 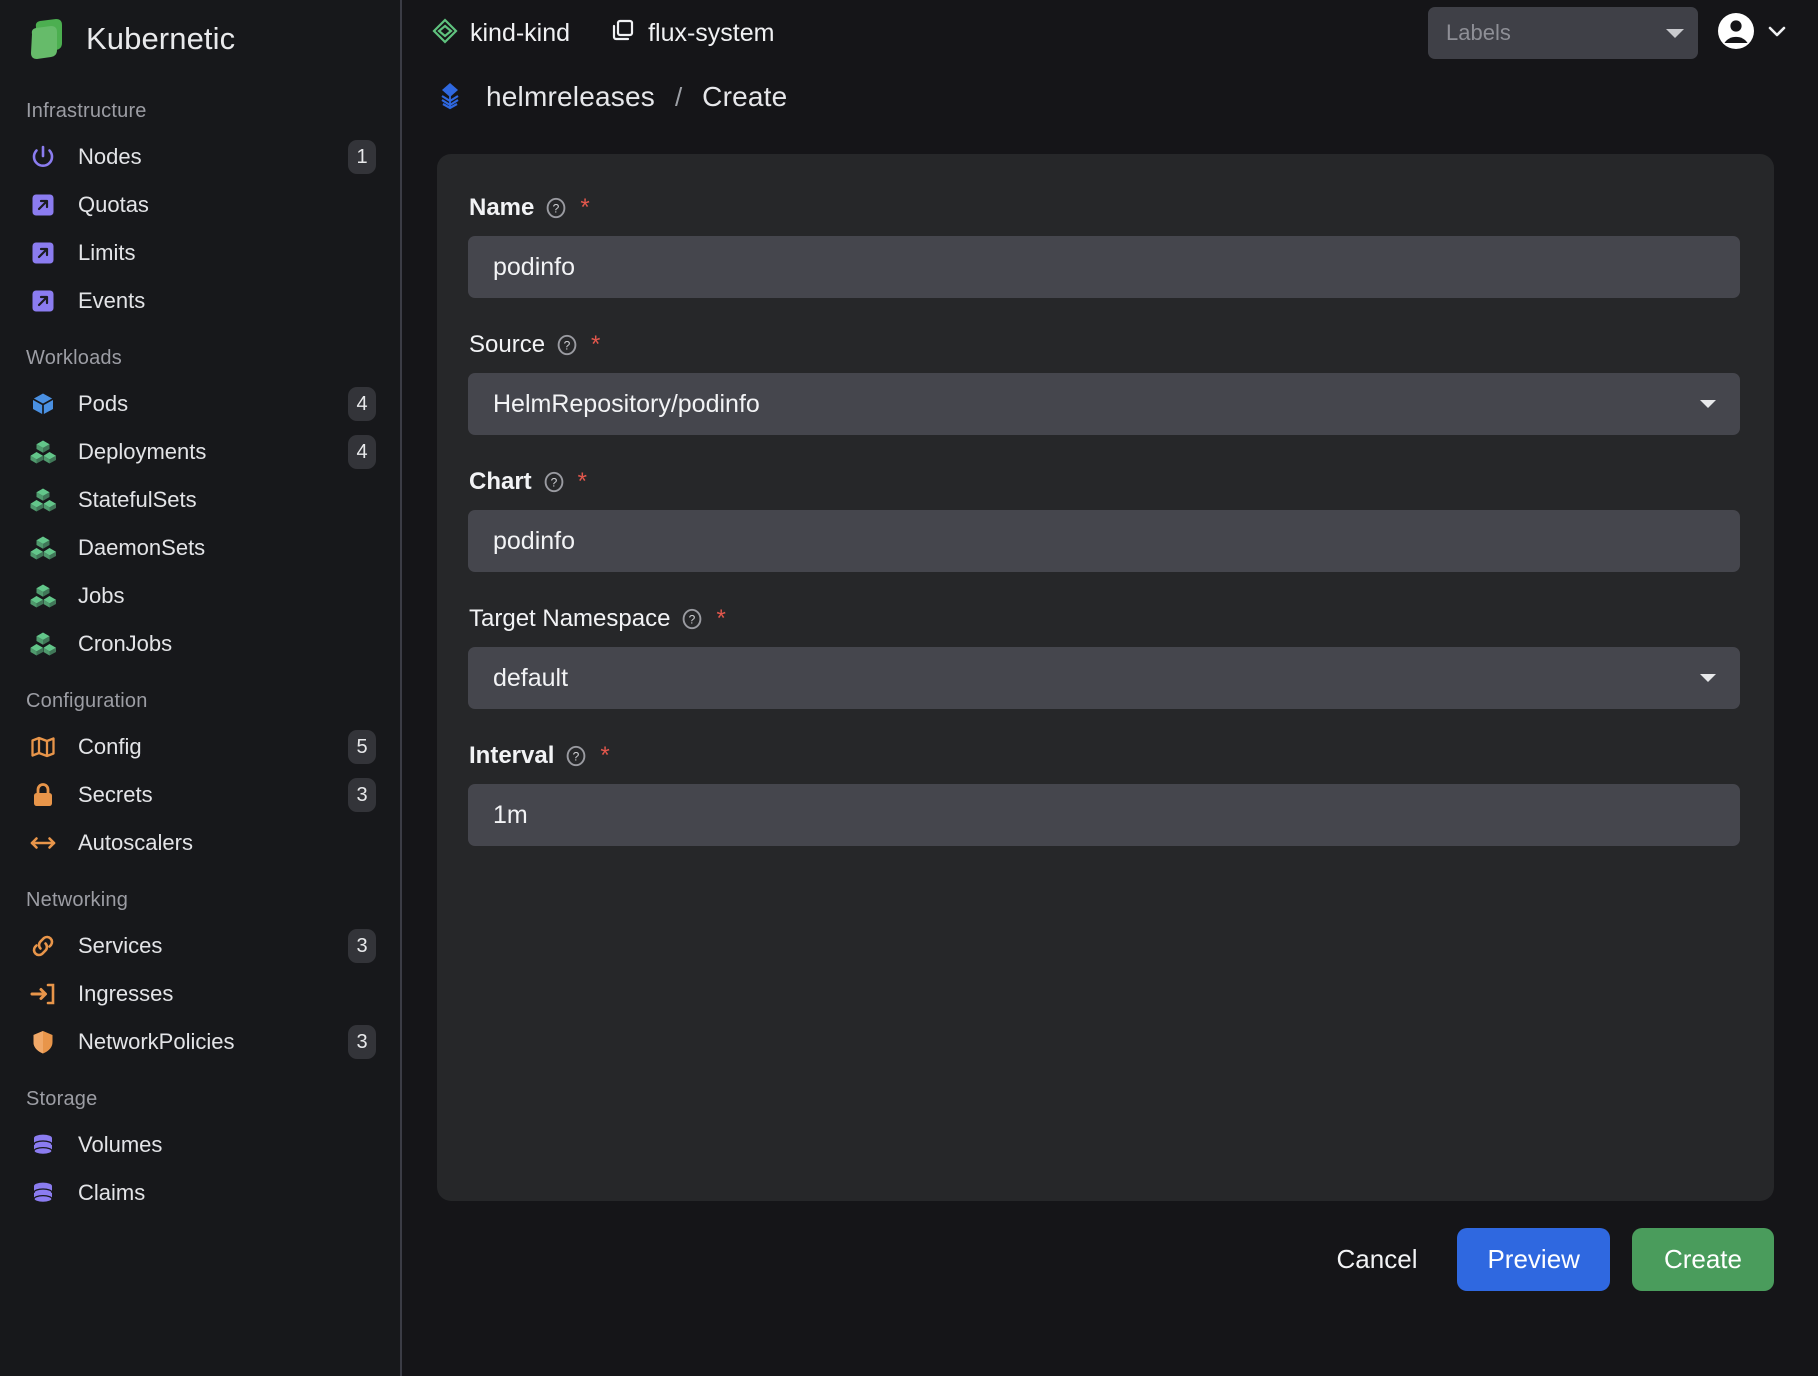 I want to click on sidebar-item-statefulsets: StatefulSets, so click(x=200, y=500).